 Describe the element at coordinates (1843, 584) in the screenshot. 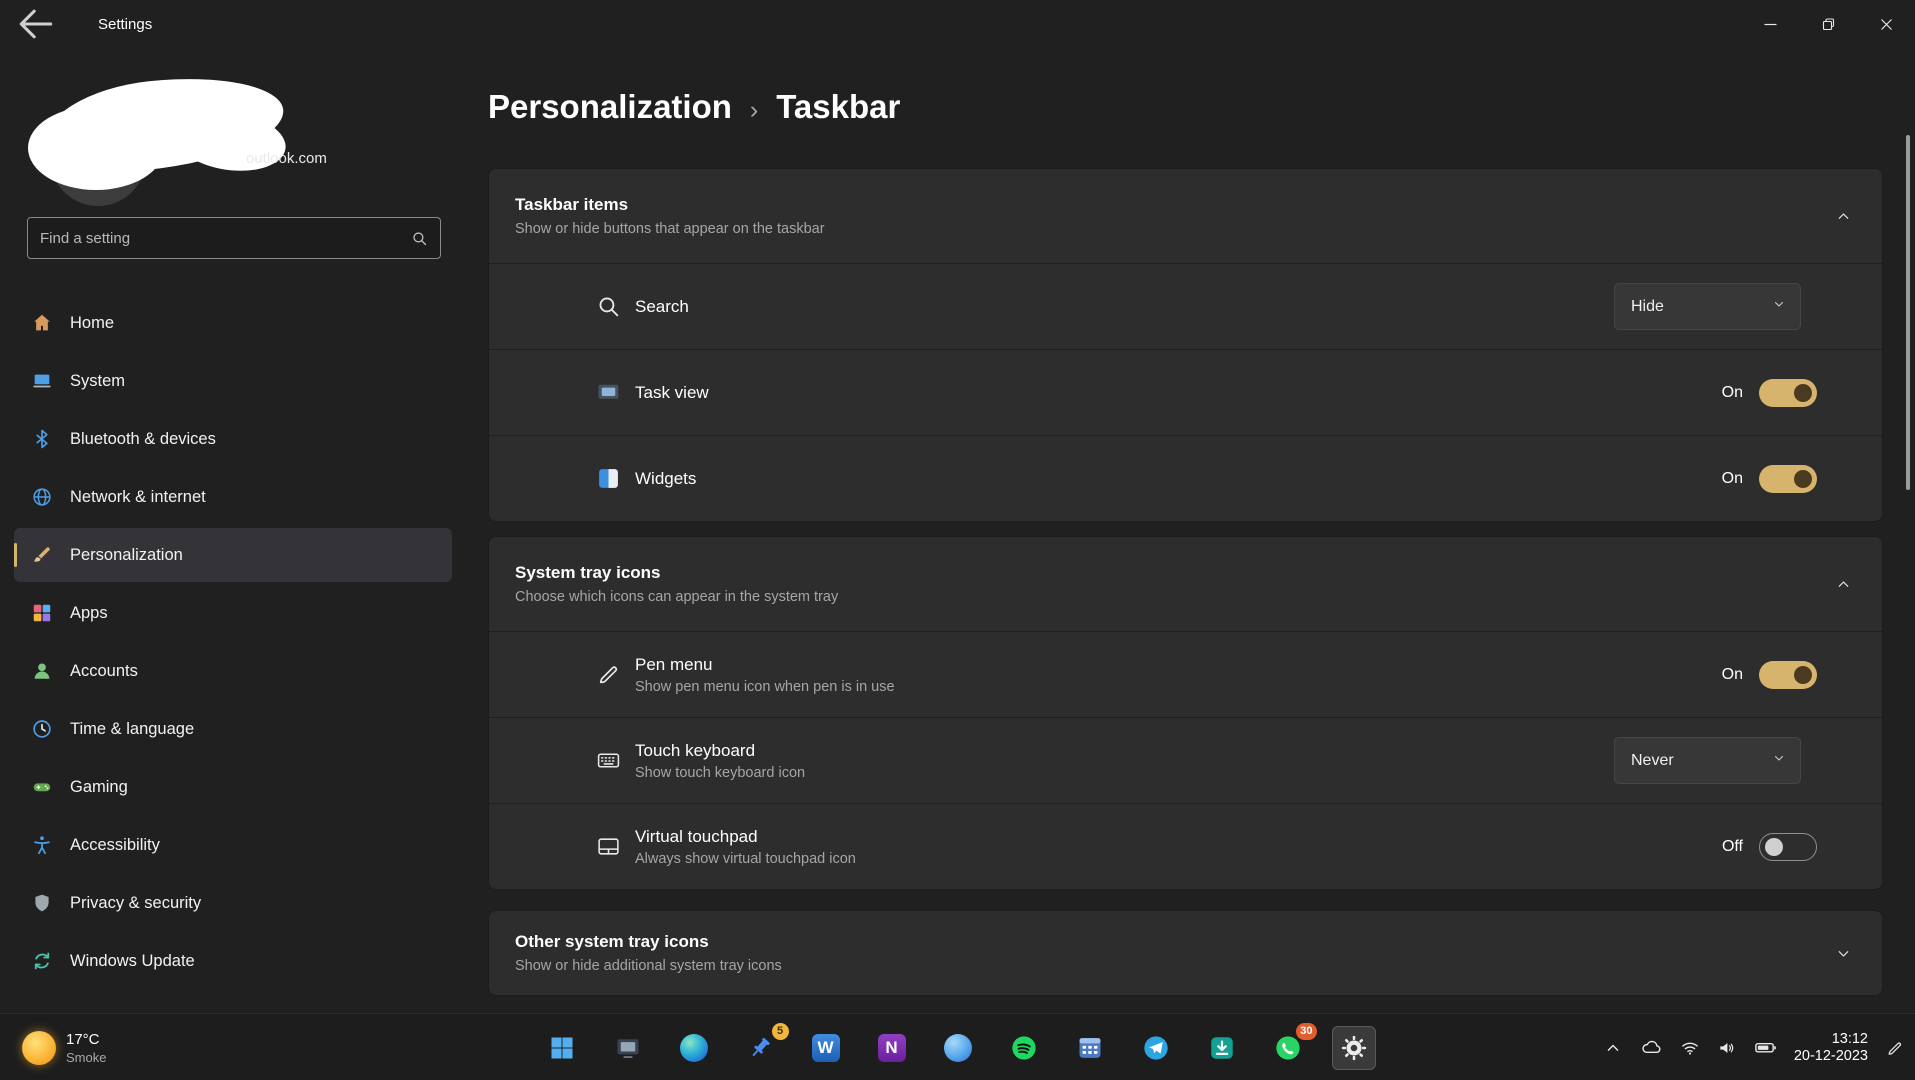

I see `chevron-up-icon` at that location.